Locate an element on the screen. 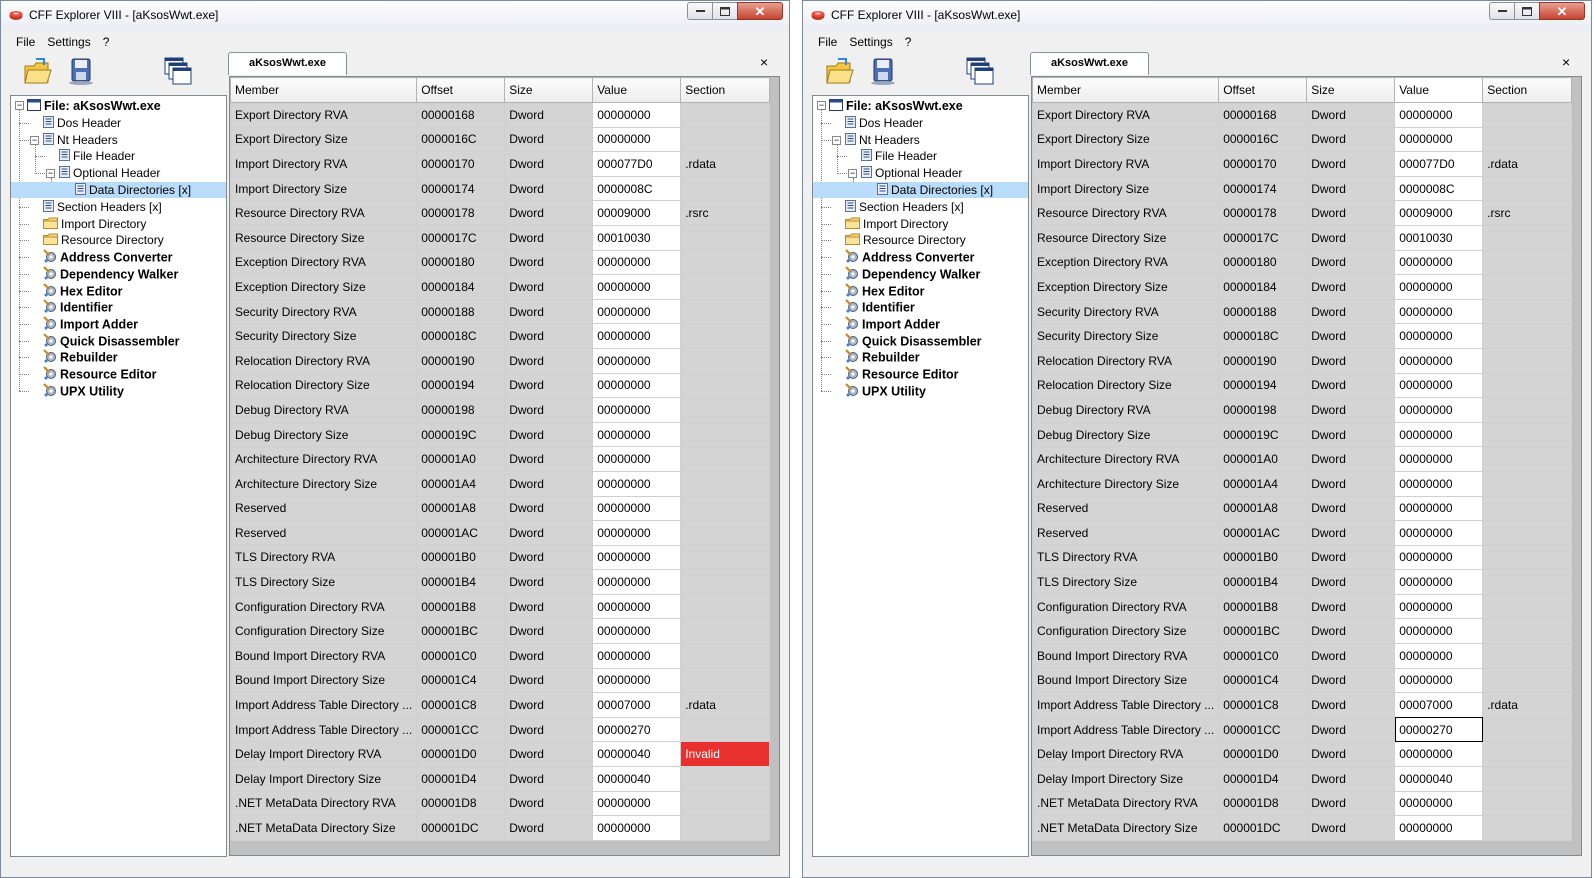  cell-member: Resource Directory RVA is located at coordinates (1126, 213).